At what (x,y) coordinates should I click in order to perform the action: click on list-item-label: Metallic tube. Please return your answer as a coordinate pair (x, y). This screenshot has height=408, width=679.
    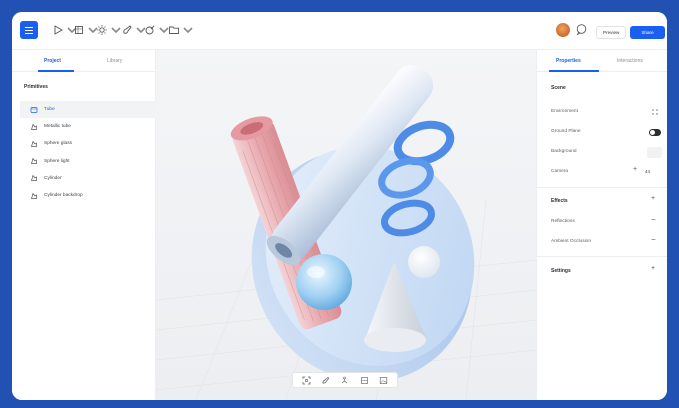
    Looking at the image, I should click on (57, 127).